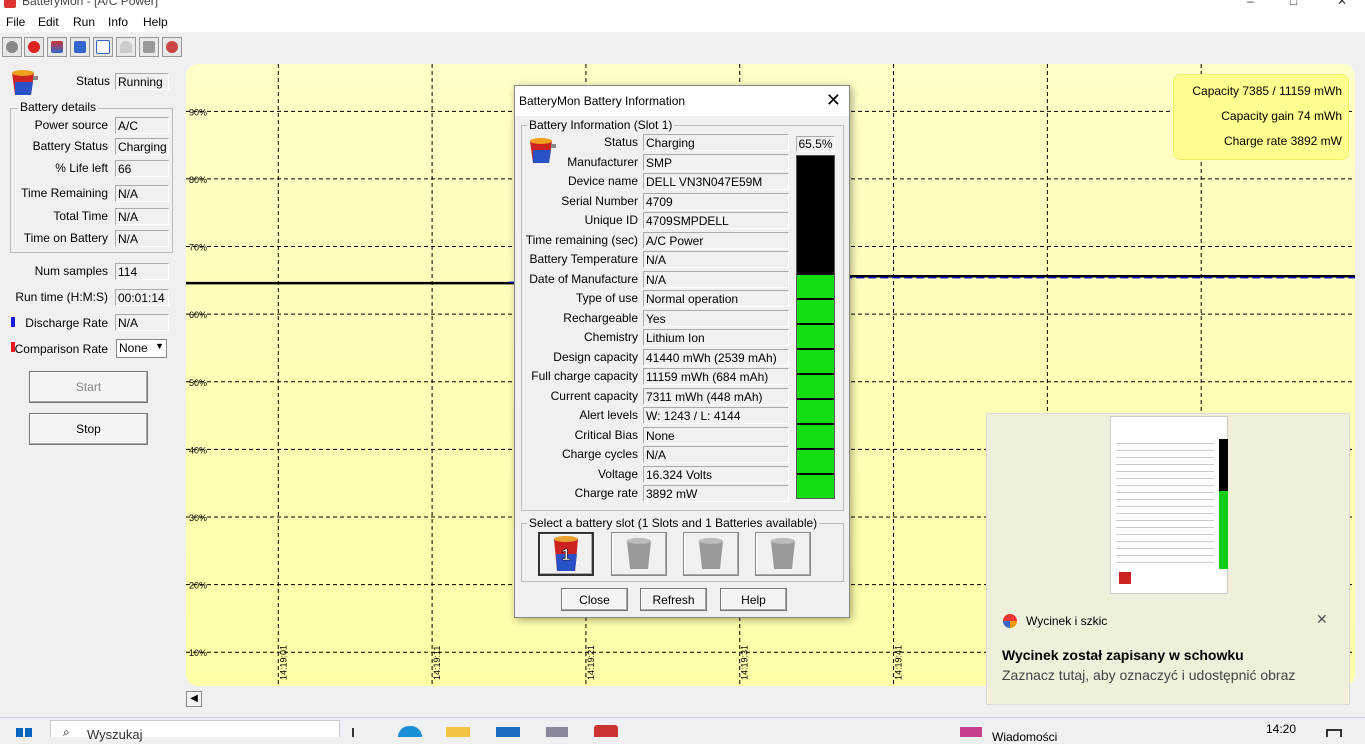  I want to click on battery-info-group-title: Battery Information (Slot 1), so click(601, 125).